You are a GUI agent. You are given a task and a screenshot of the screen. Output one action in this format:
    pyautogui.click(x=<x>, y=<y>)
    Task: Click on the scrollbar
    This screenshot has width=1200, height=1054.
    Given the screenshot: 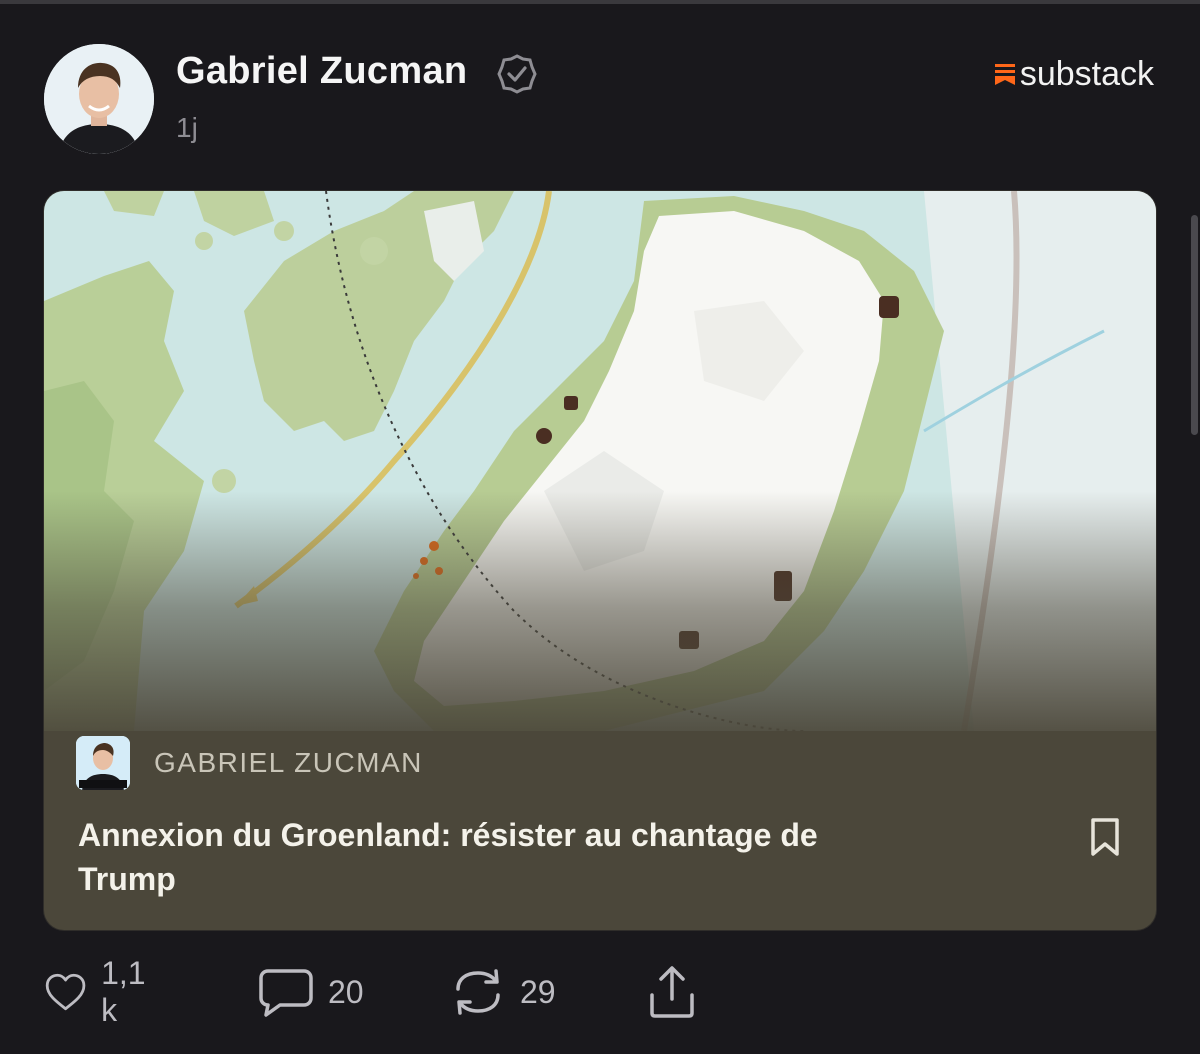 What is the action you would take?
    pyautogui.click(x=1194, y=325)
    